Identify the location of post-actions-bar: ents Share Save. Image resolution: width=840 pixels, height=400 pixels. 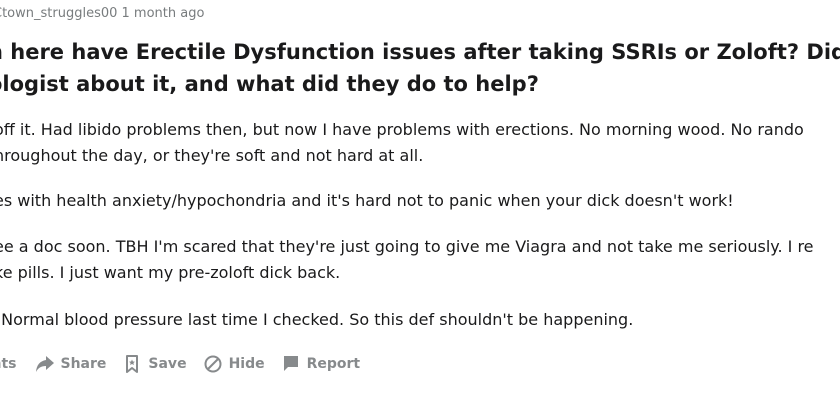
(188, 364).